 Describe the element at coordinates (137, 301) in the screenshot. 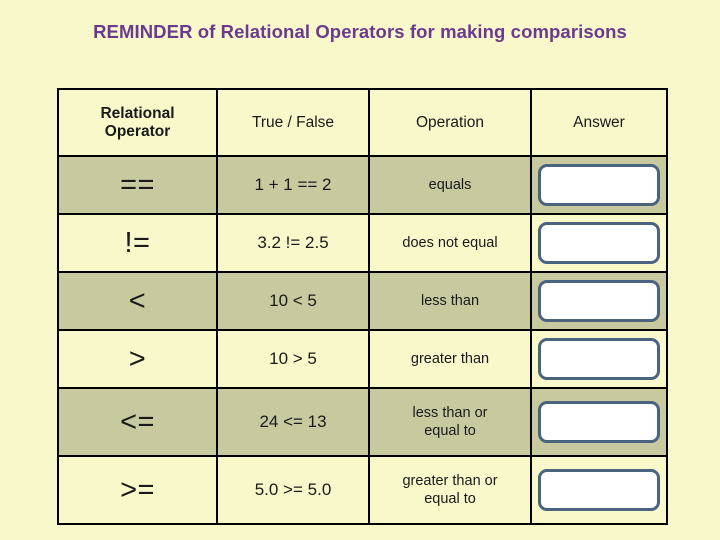

I see `cell-operator: <` at that location.